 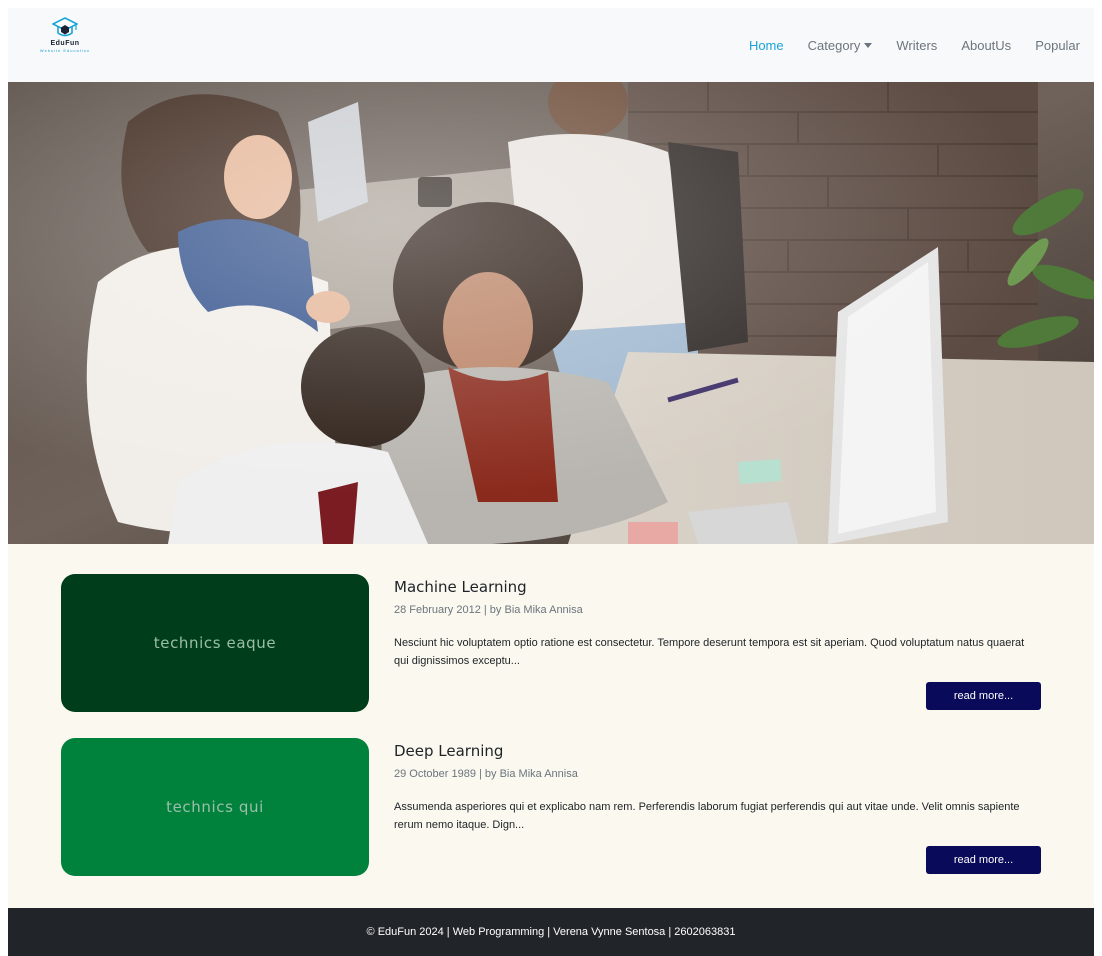 What do you see at coordinates (766, 45) in the screenshot?
I see `nav-home: Home` at bounding box center [766, 45].